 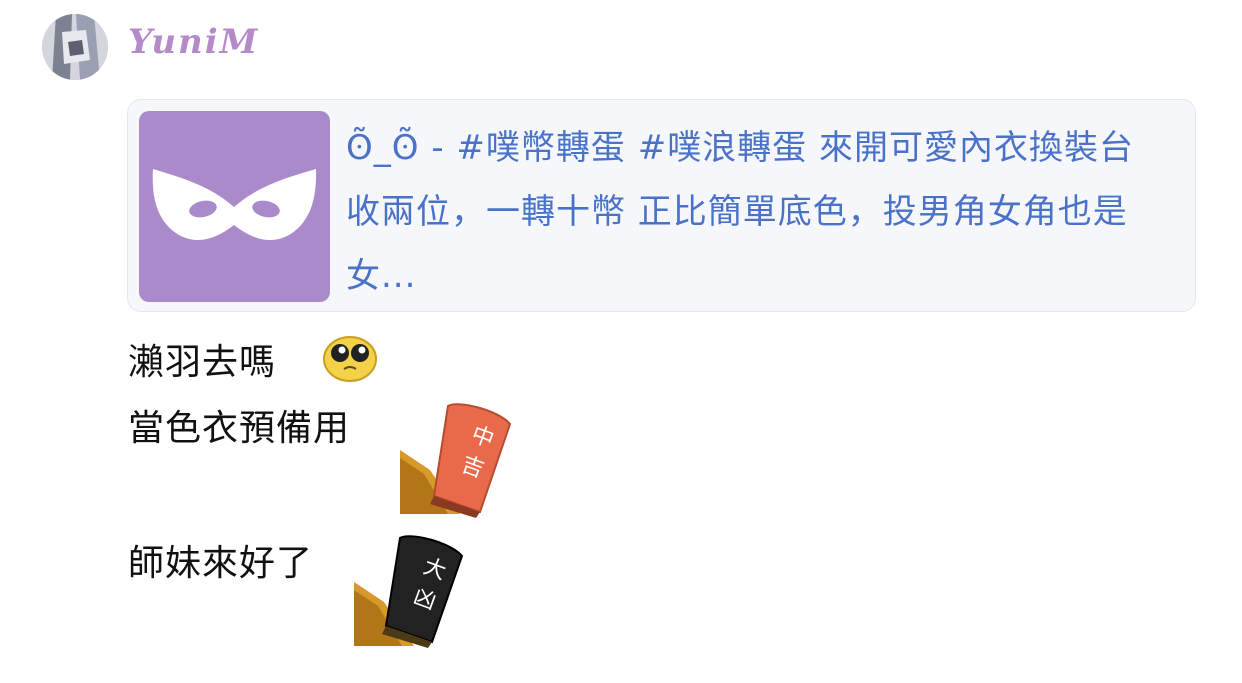 What do you see at coordinates (193, 42) in the screenshot?
I see `username: YuniM` at bounding box center [193, 42].